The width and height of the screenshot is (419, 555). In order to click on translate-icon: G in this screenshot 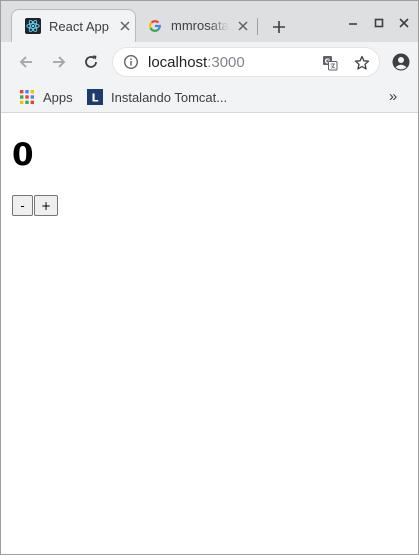, I will do `click(330, 63)`.